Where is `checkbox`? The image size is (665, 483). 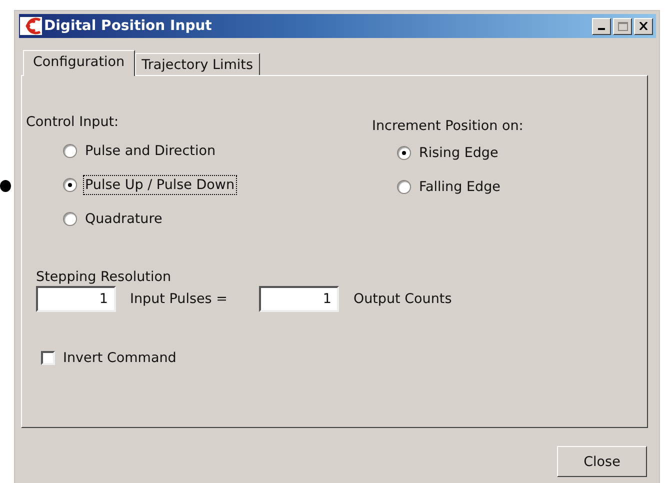 checkbox is located at coordinates (48, 358).